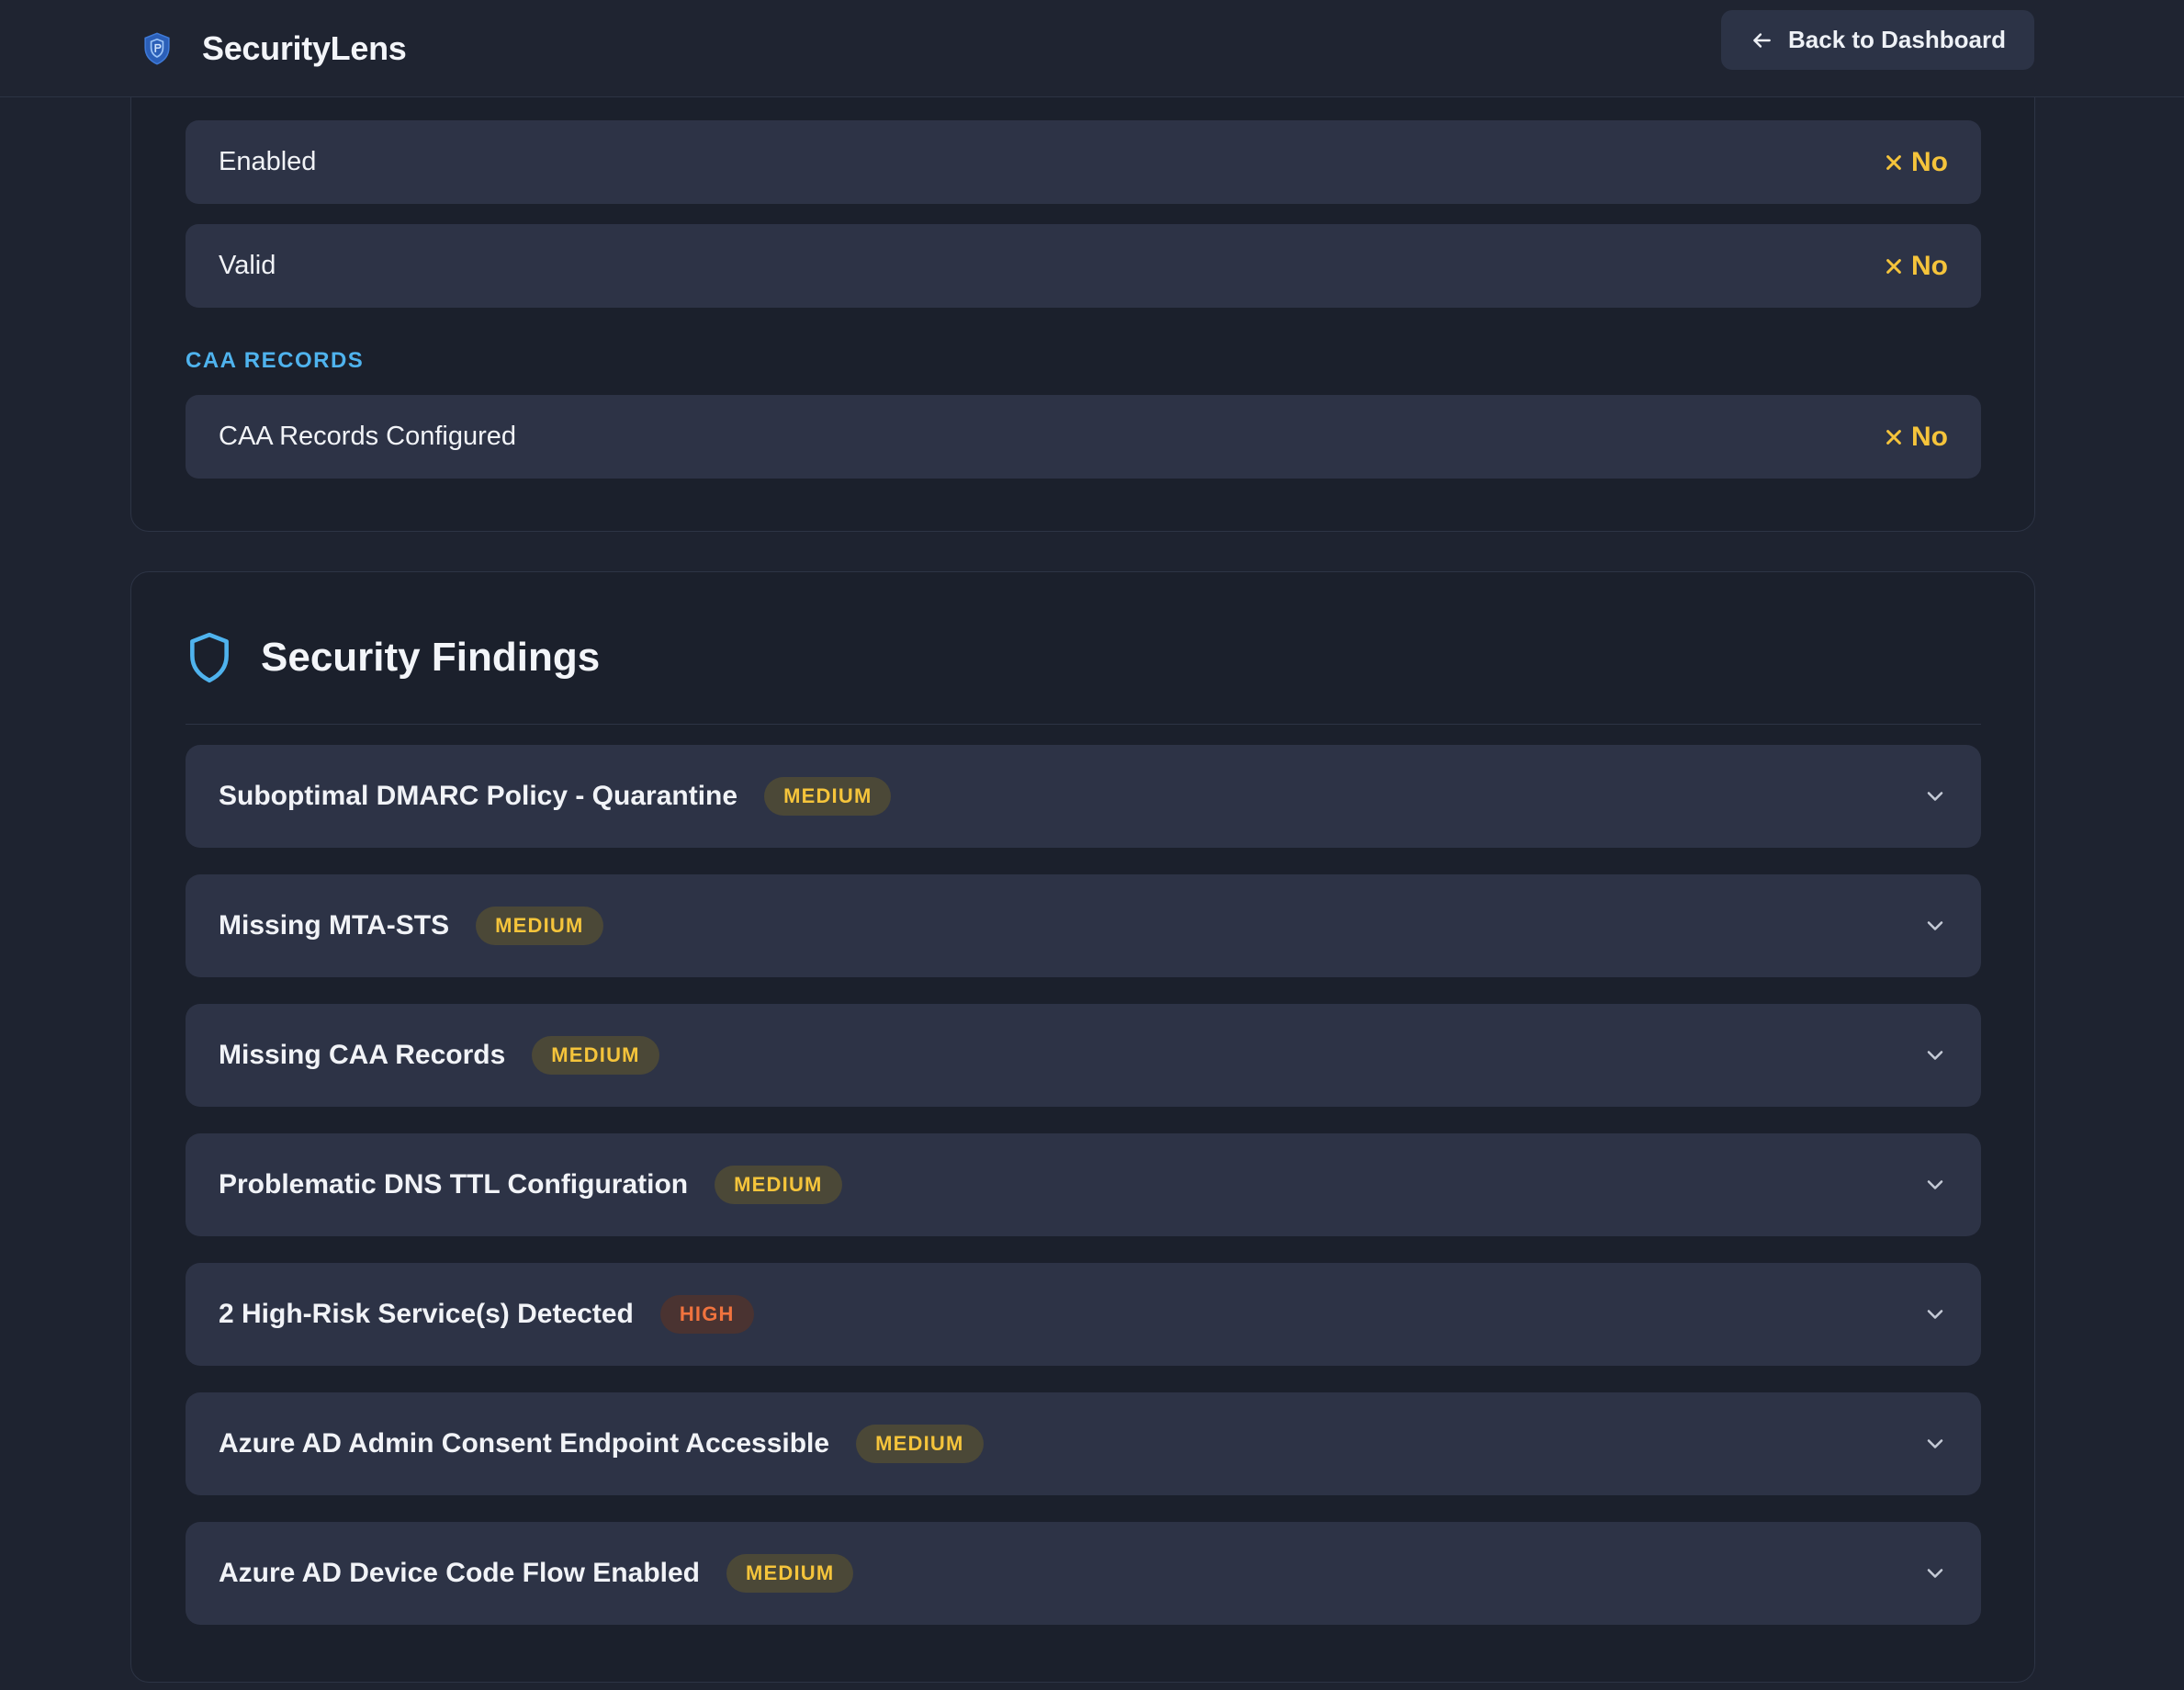  What do you see at coordinates (1083, 675) in the screenshot?
I see `findings-header: Security Findings` at bounding box center [1083, 675].